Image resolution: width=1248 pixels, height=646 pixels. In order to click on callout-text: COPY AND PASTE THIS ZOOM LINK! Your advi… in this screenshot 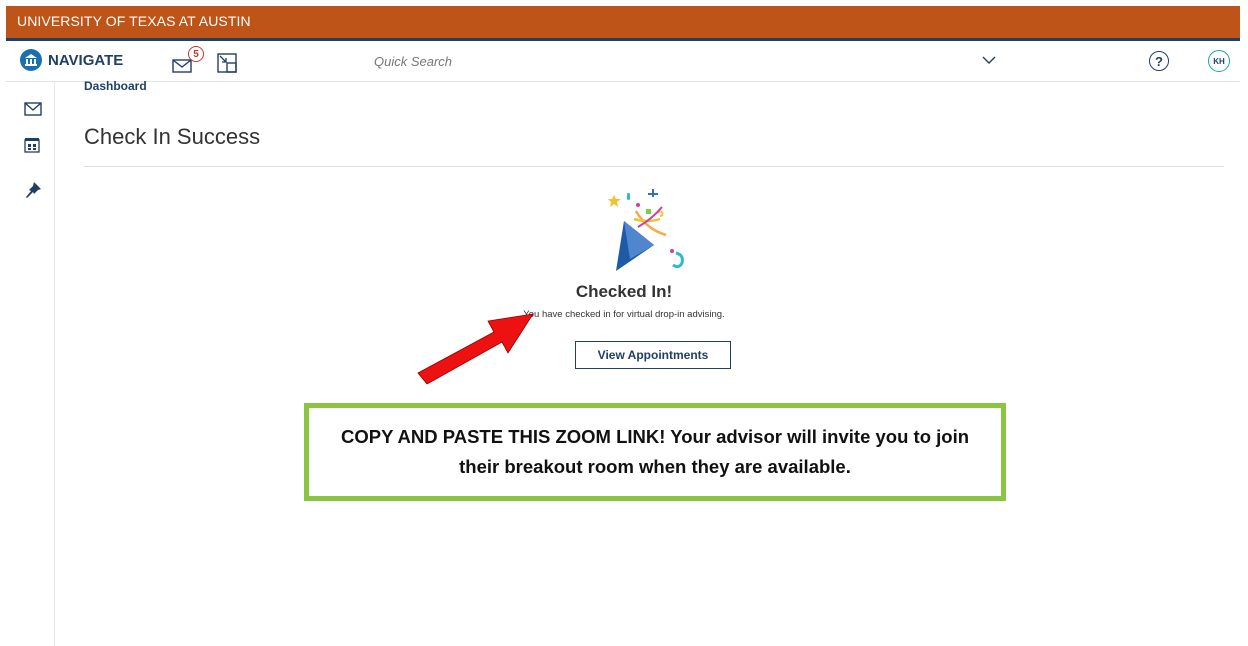, I will do `click(655, 451)`.